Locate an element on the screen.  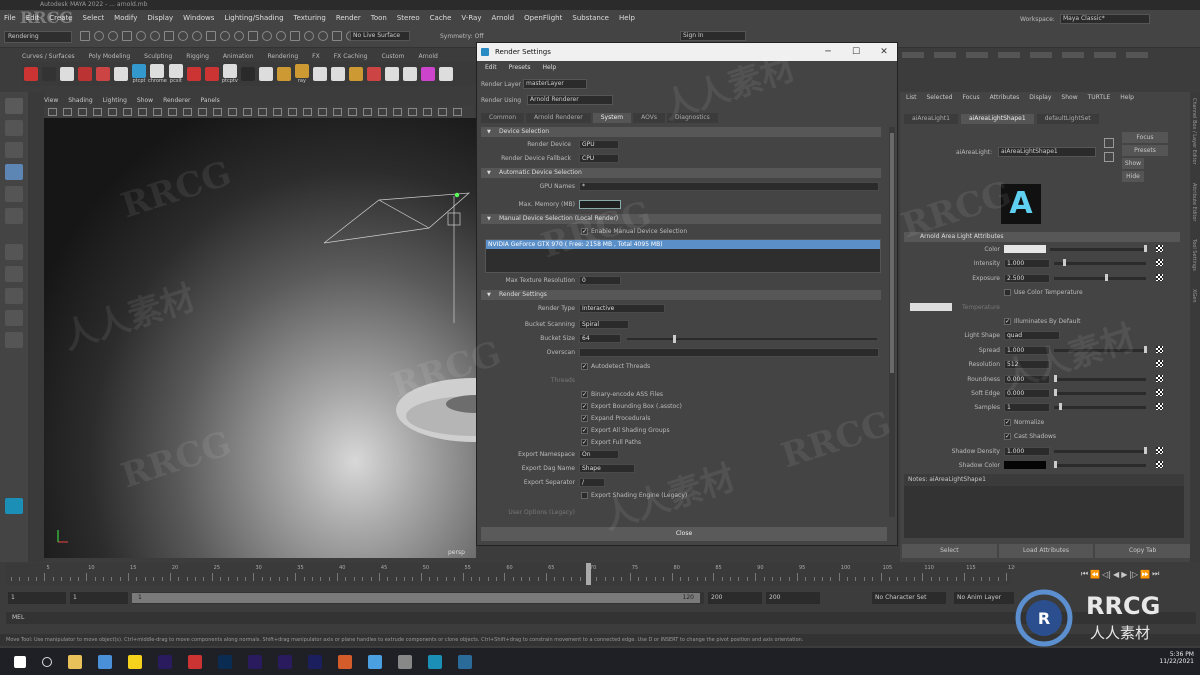
ae-focus-button: Focus is located at coordinates (1145, 137).